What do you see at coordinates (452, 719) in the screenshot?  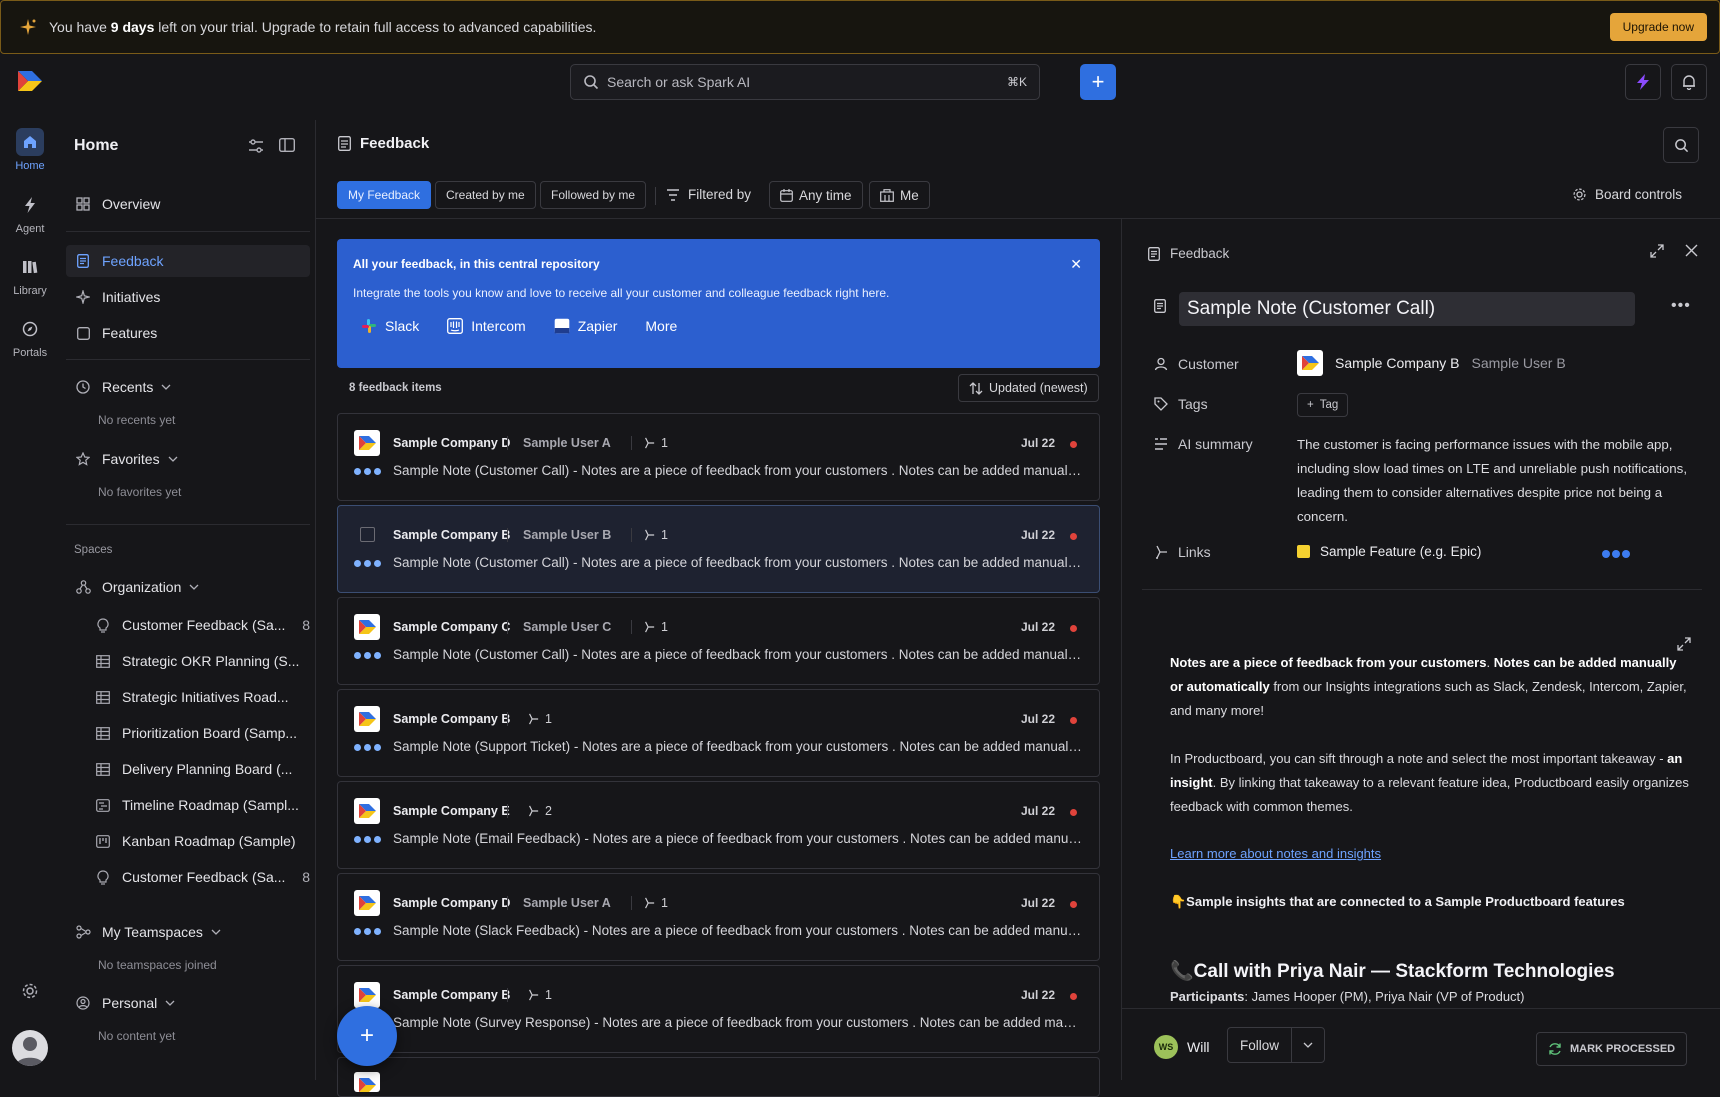 I see `row-company: Sample Company B` at bounding box center [452, 719].